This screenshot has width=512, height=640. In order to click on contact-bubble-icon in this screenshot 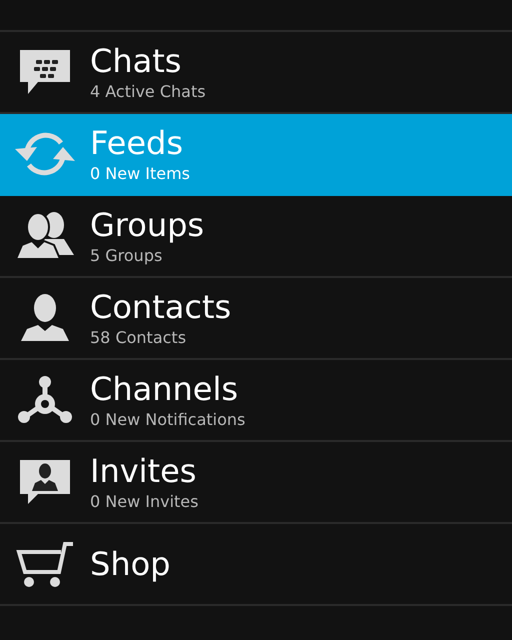, I will do `click(45, 482)`.